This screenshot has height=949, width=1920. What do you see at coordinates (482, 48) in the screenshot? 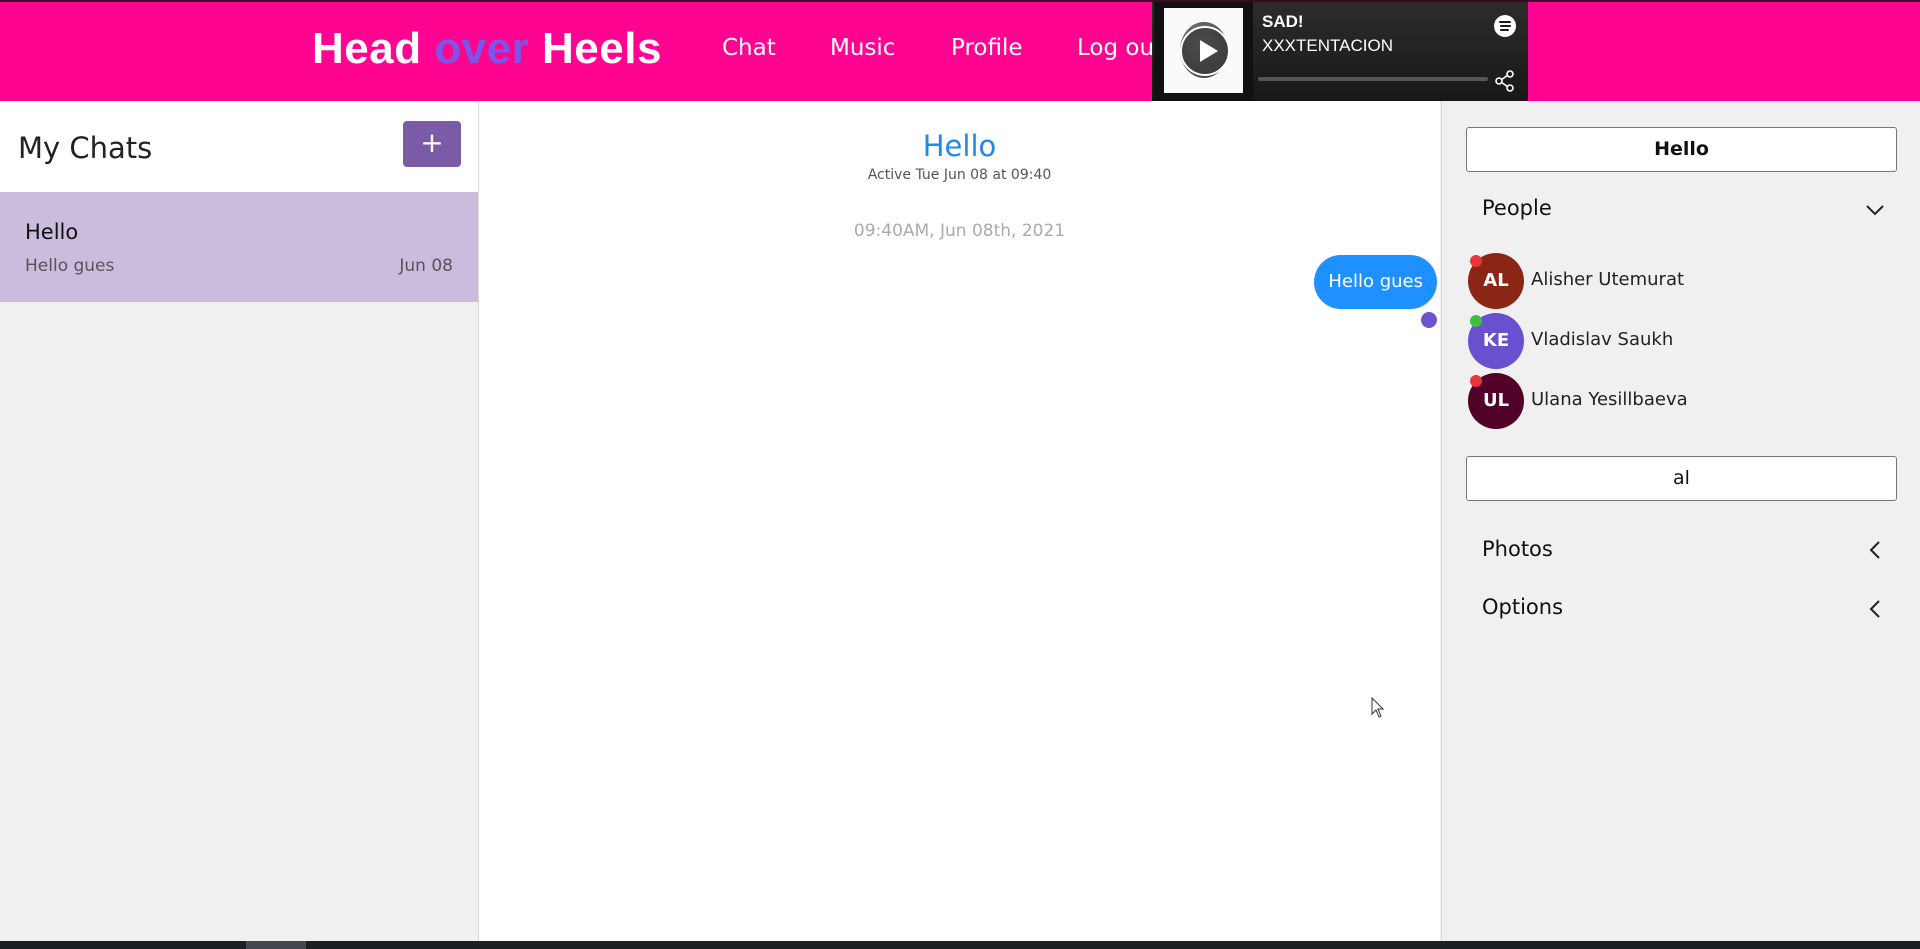
I see `brand-part-2: over` at bounding box center [482, 48].